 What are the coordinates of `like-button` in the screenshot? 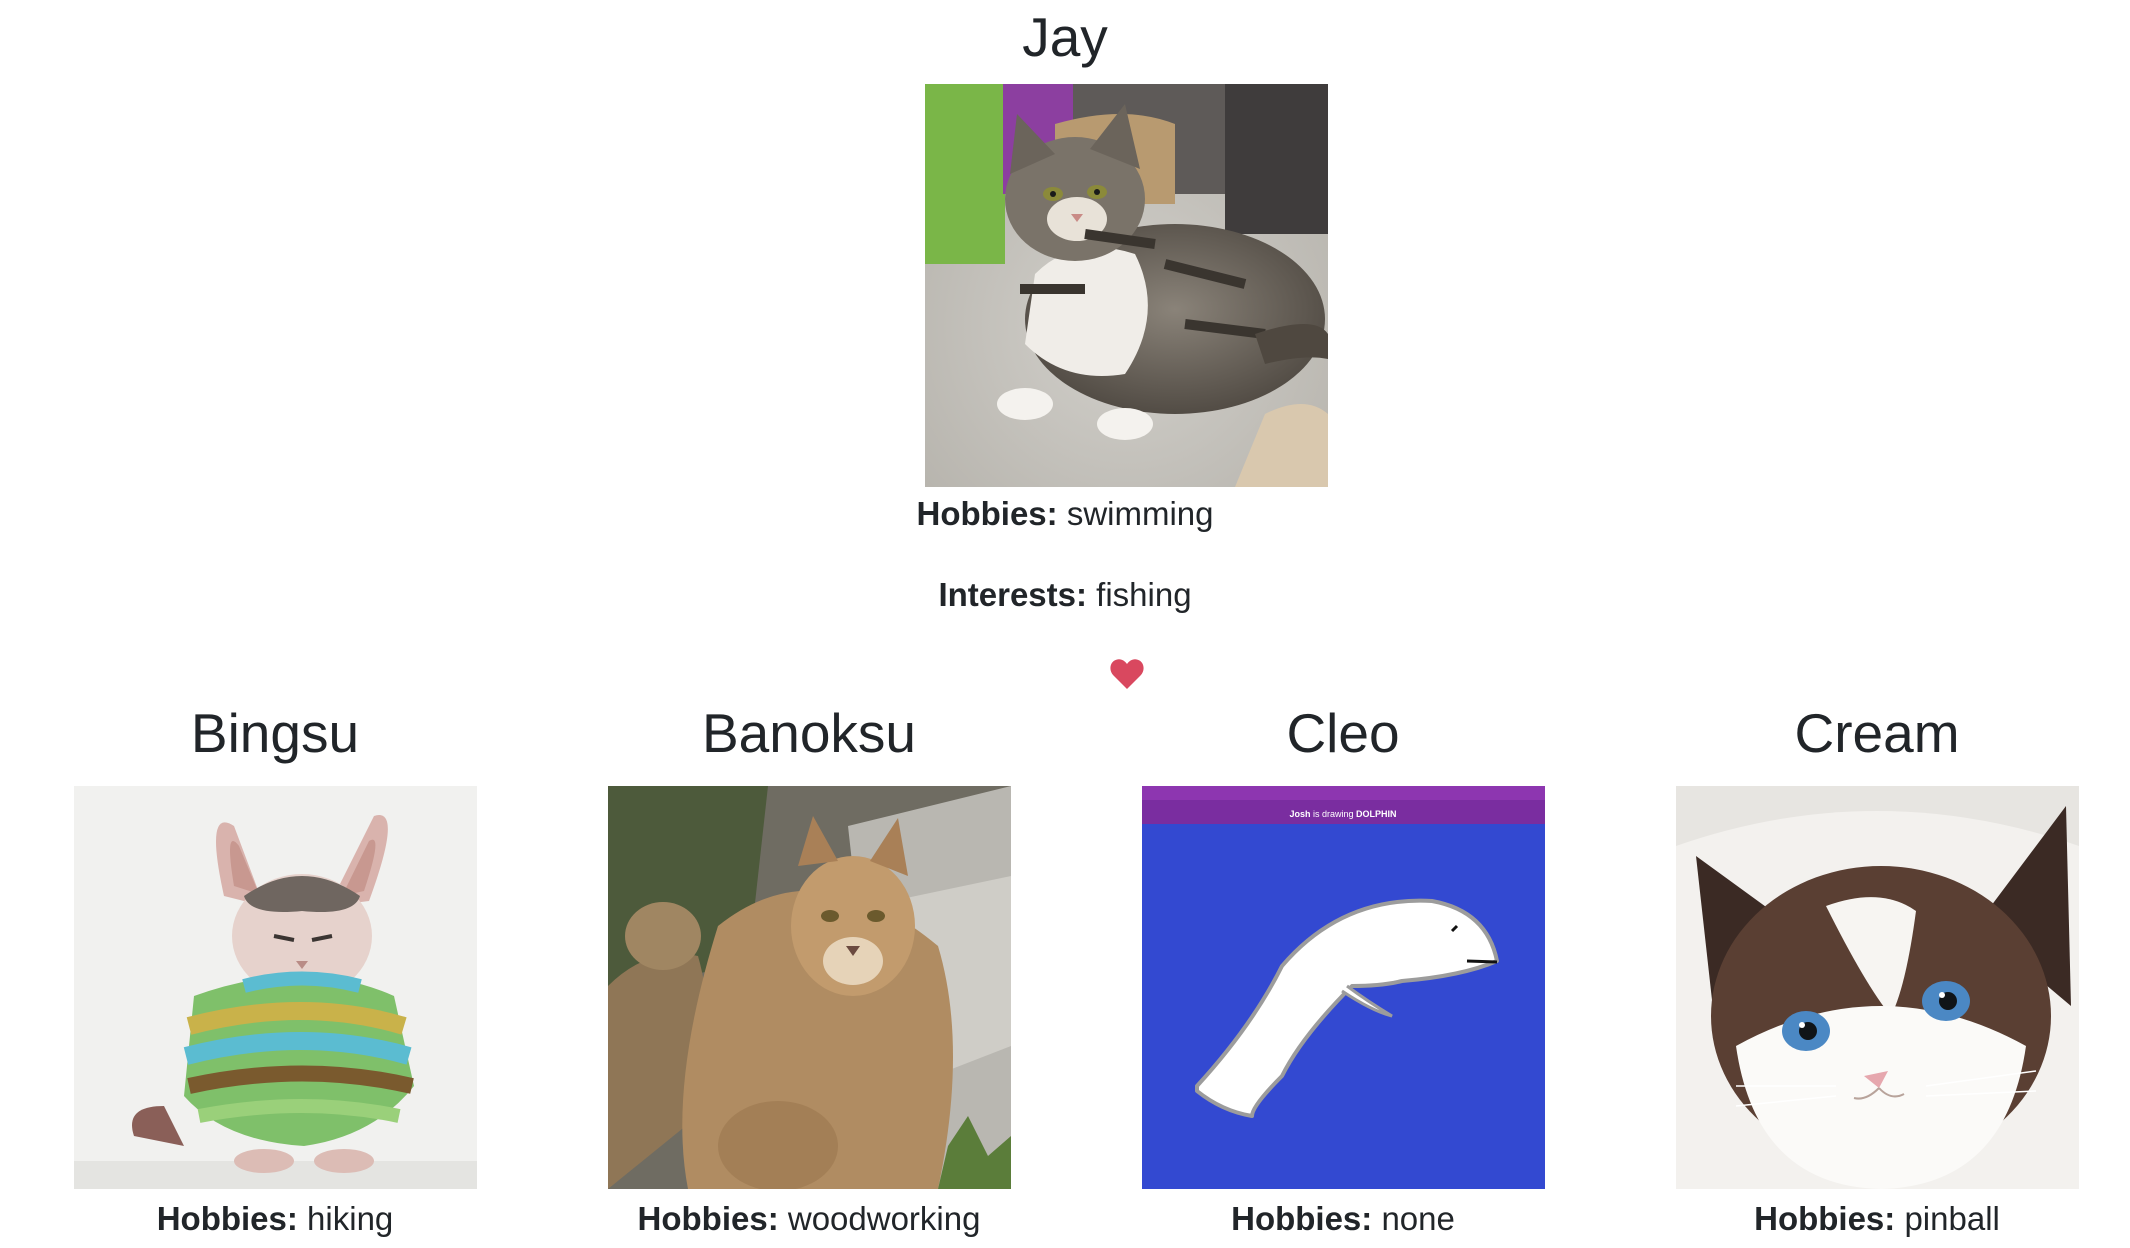 It's located at (1127, 674).